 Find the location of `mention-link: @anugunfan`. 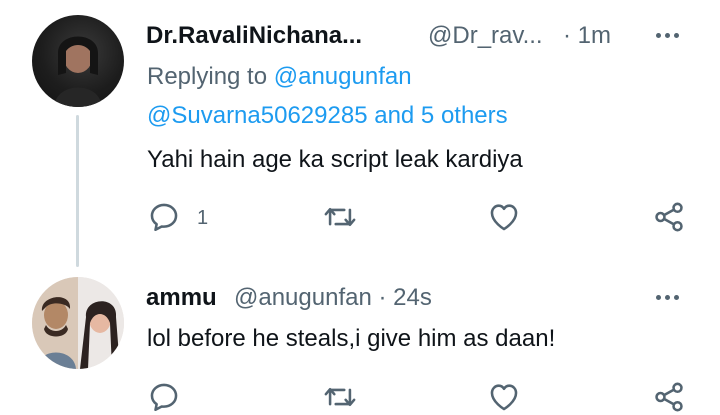

mention-link: @anugunfan is located at coordinates (343, 76).